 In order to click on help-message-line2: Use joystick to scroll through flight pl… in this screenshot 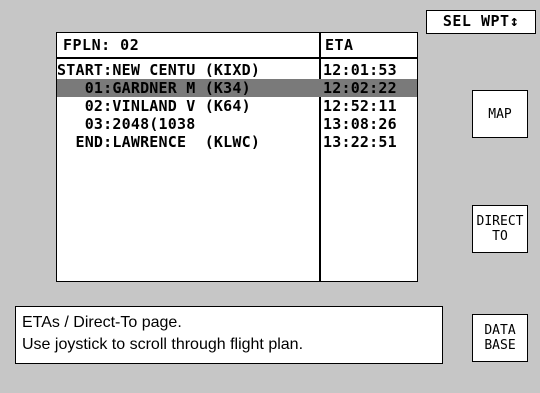, I will do `click(163, 344)`.